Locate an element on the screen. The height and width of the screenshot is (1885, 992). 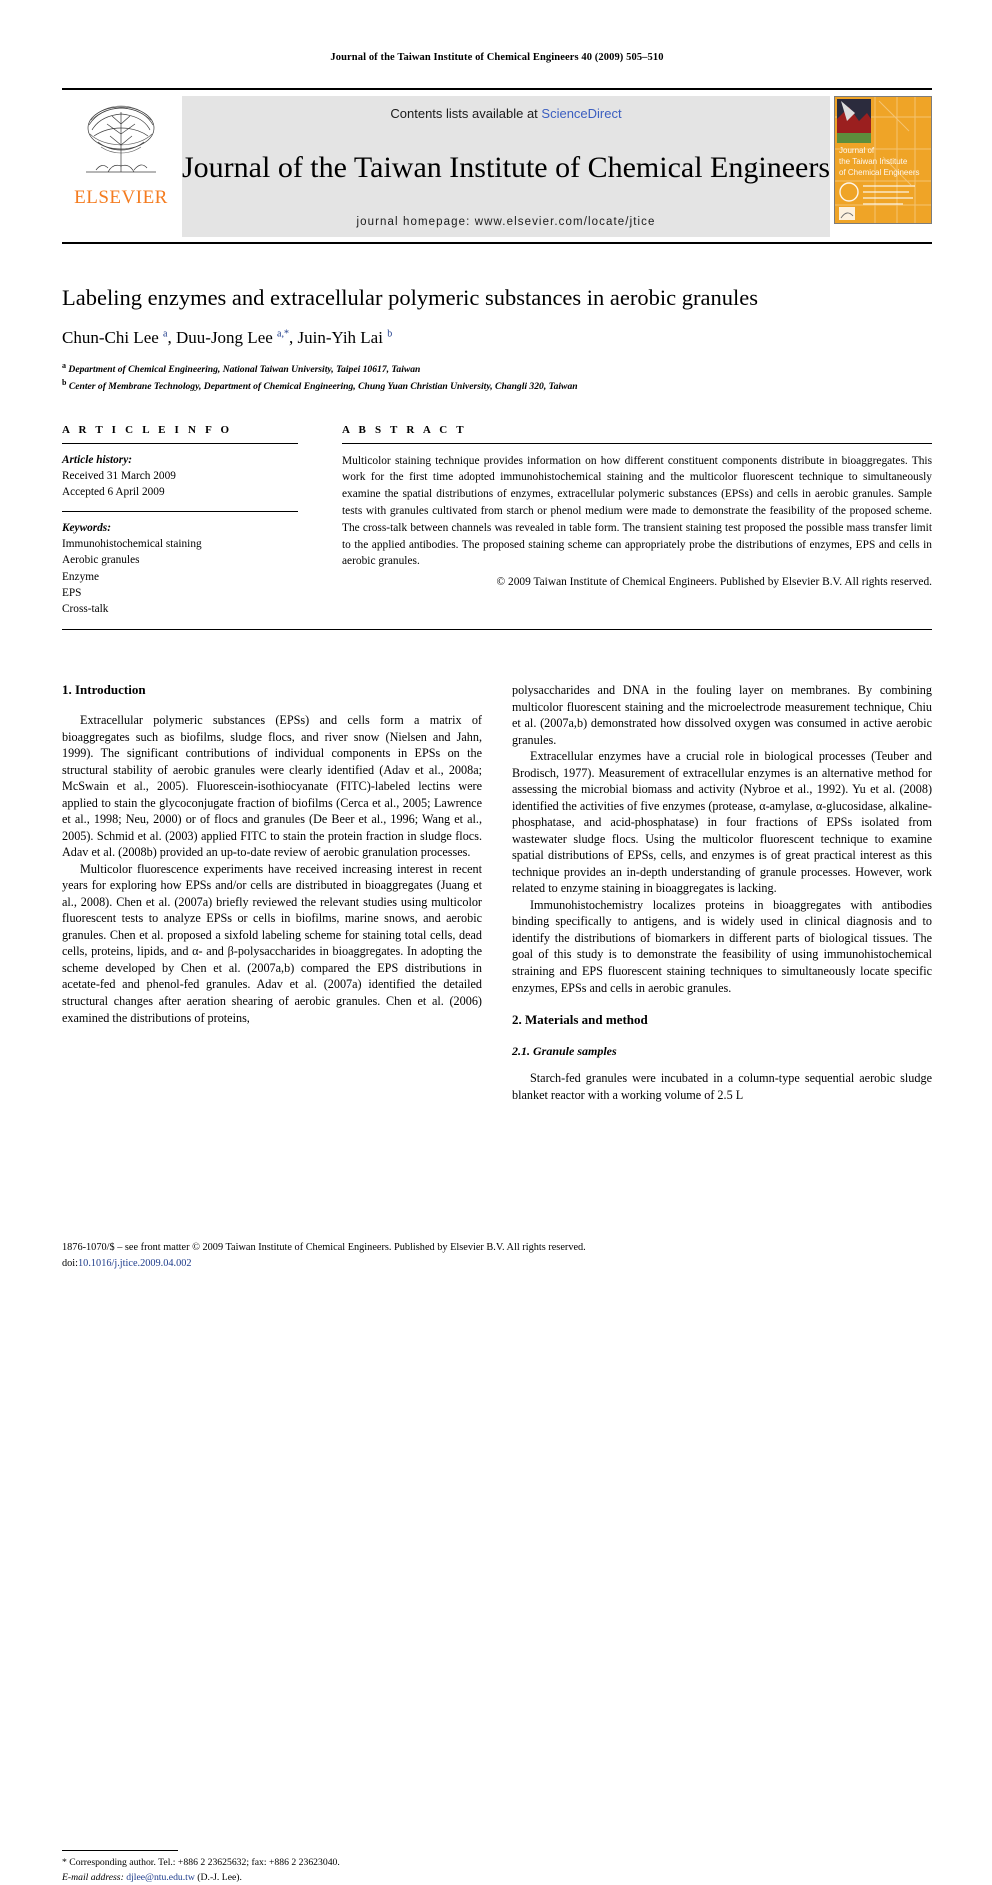
doi-label: doi: is located at coordinates (70, 1263).